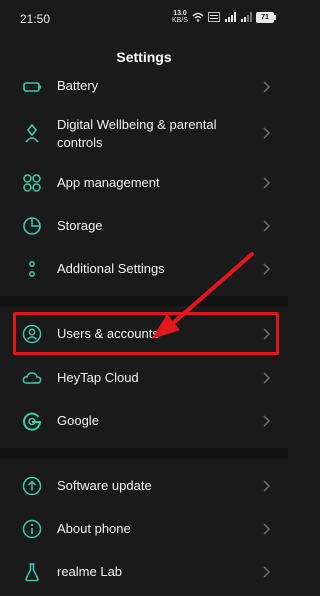 This screenshot has height=596, width=320. I want to click on settings-item-digital-wellbeing: Digital Wellbeing & parental controls, so click(144, 133).